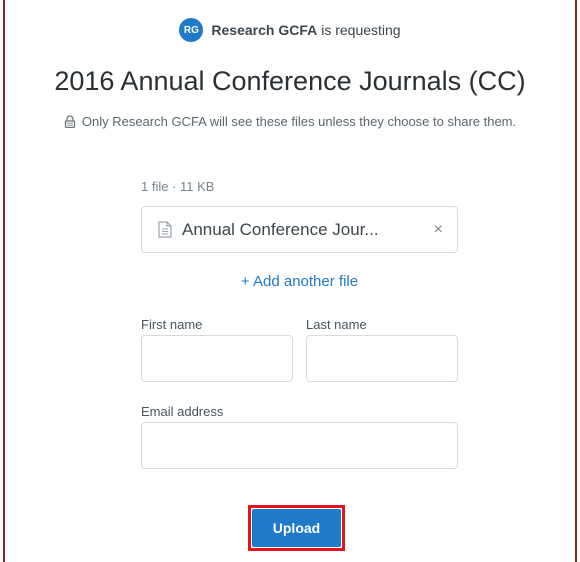  Describe the element at coordinates (361, 30) in the screenshot. I see `requesting-text: is requesting` at that location.